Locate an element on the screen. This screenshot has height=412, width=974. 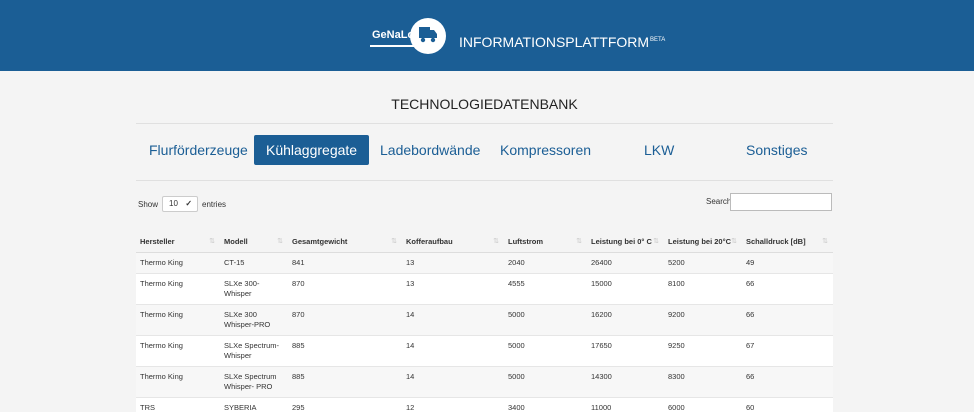
tab-kuehlaggregate: Kühlaggregate is located at coordinates (312, 150).